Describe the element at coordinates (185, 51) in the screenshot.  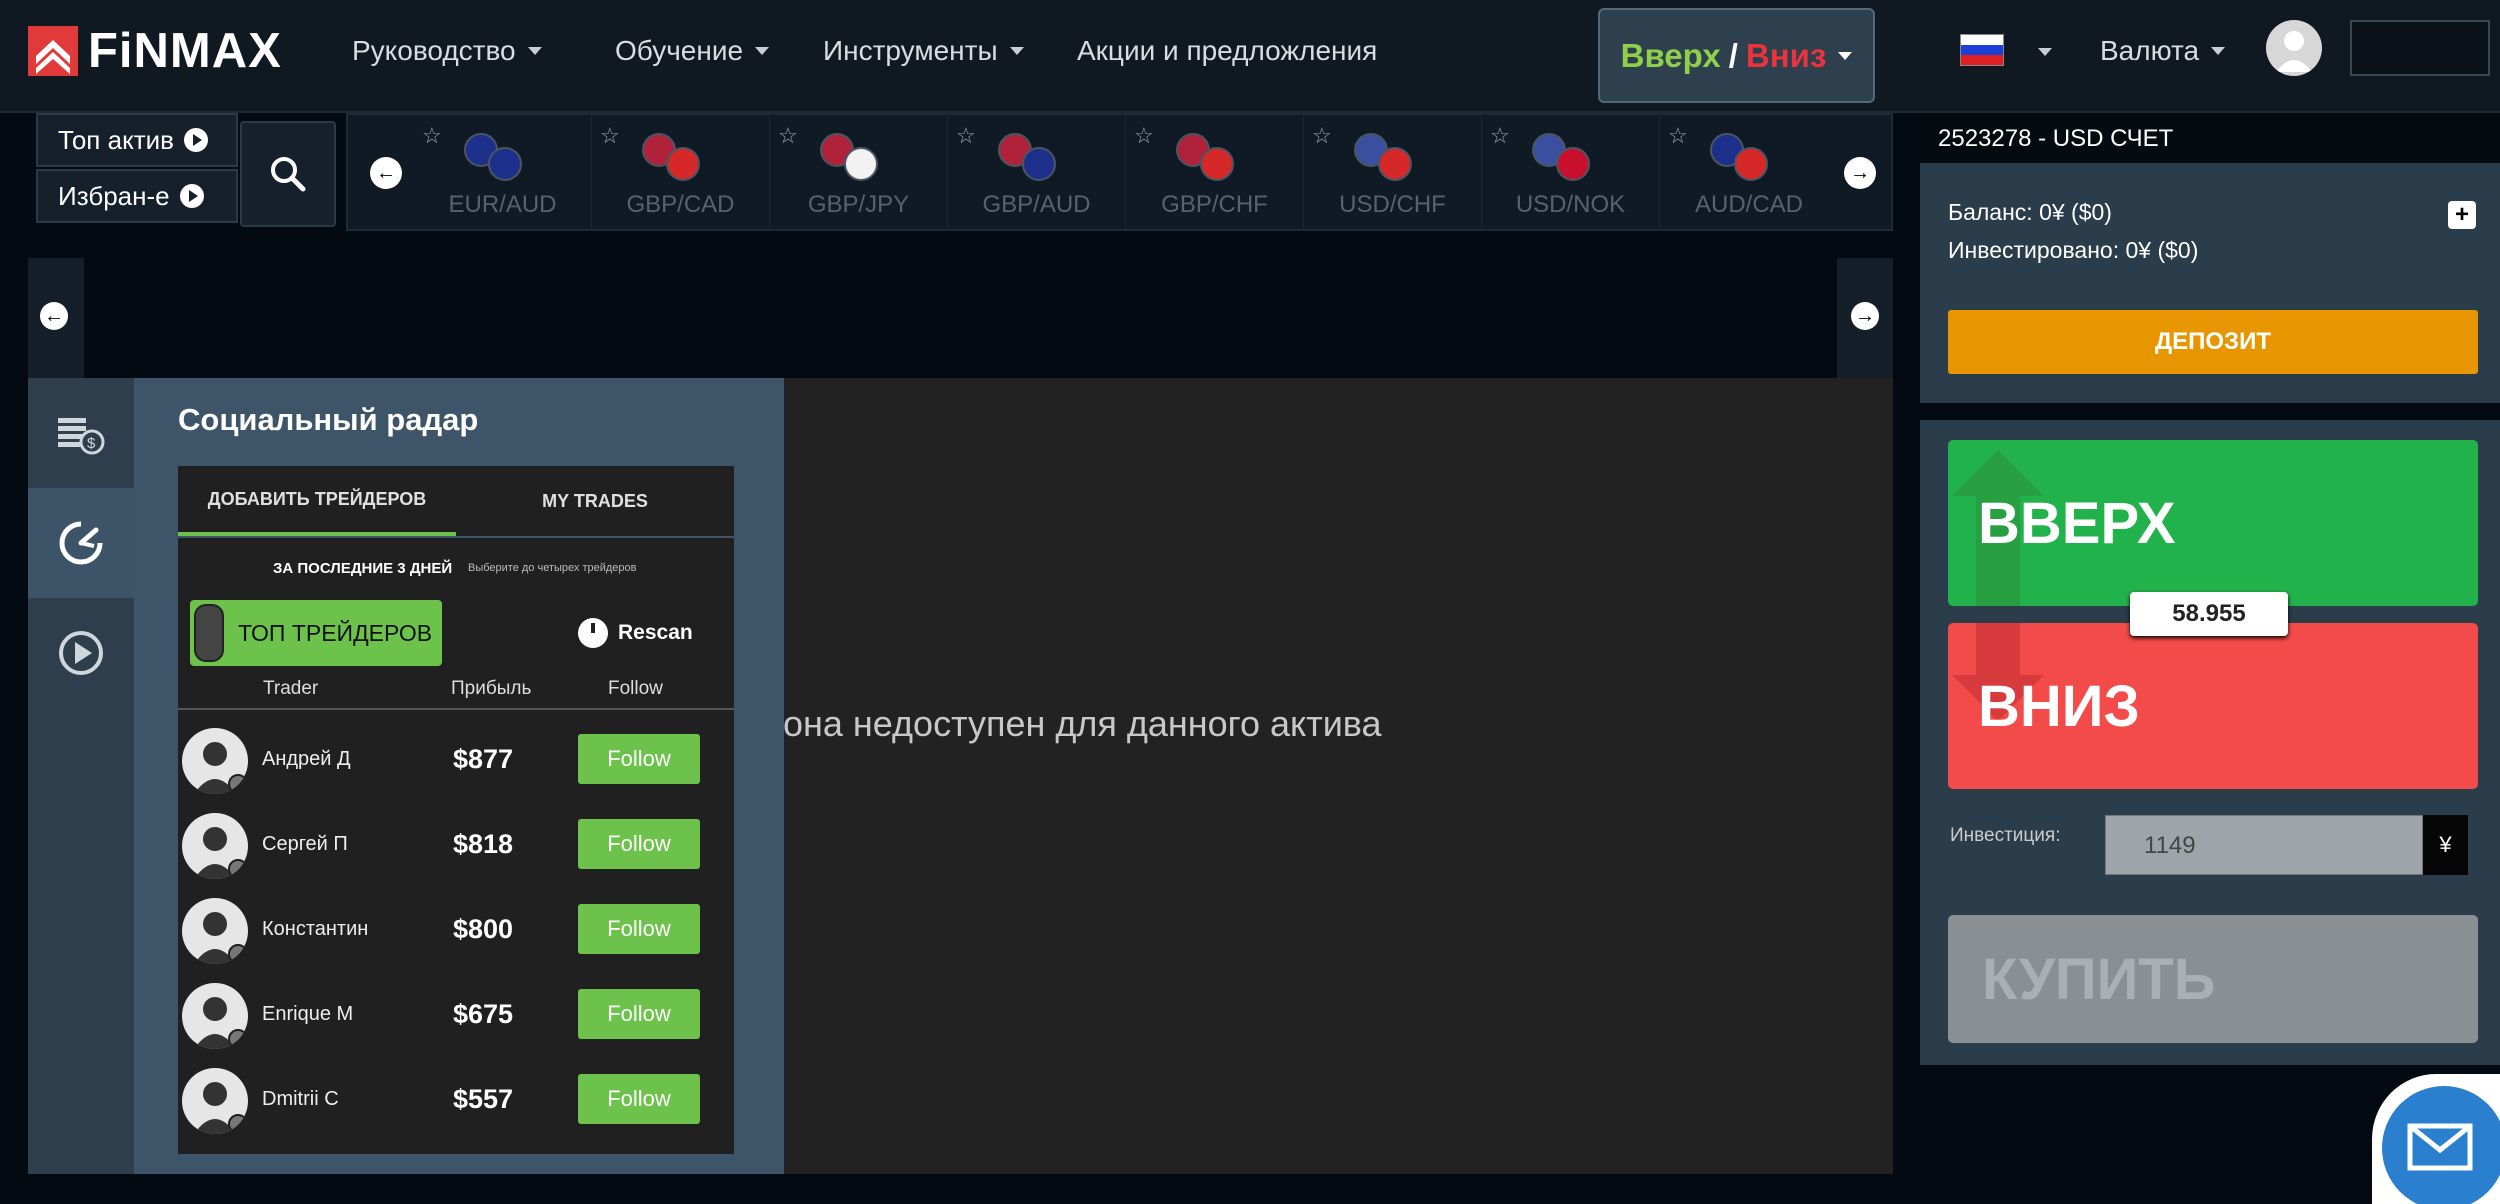
I see `logo-text: FiNMAX` at that location.